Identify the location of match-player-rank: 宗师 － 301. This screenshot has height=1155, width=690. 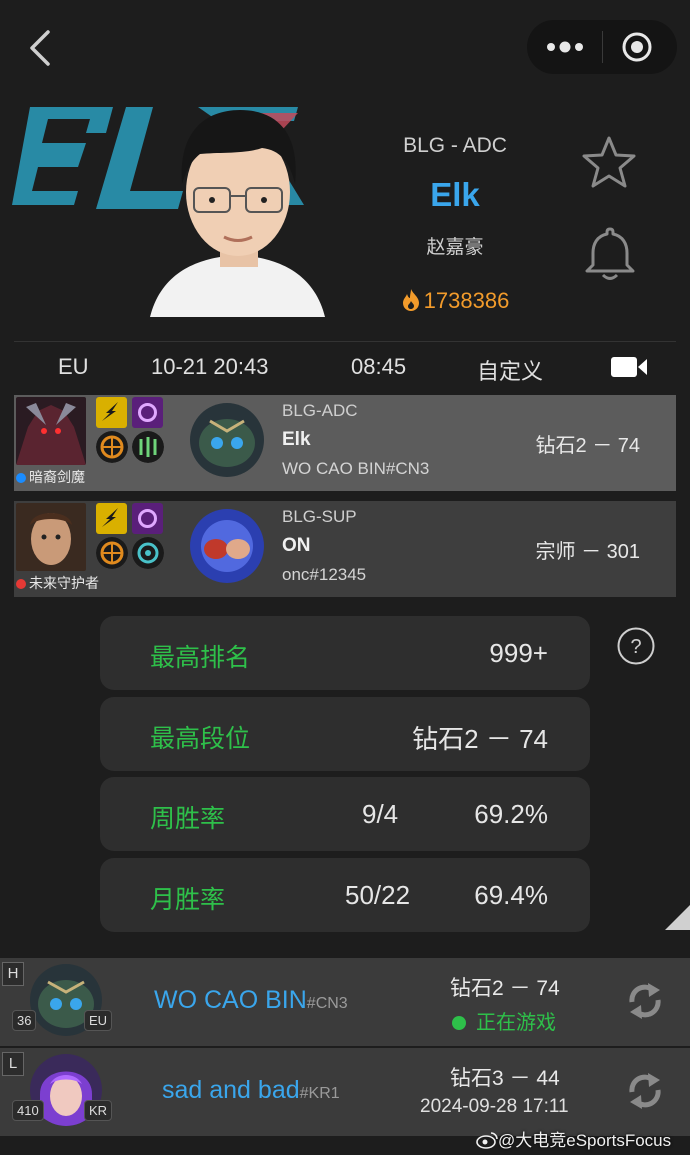
(587, 552).